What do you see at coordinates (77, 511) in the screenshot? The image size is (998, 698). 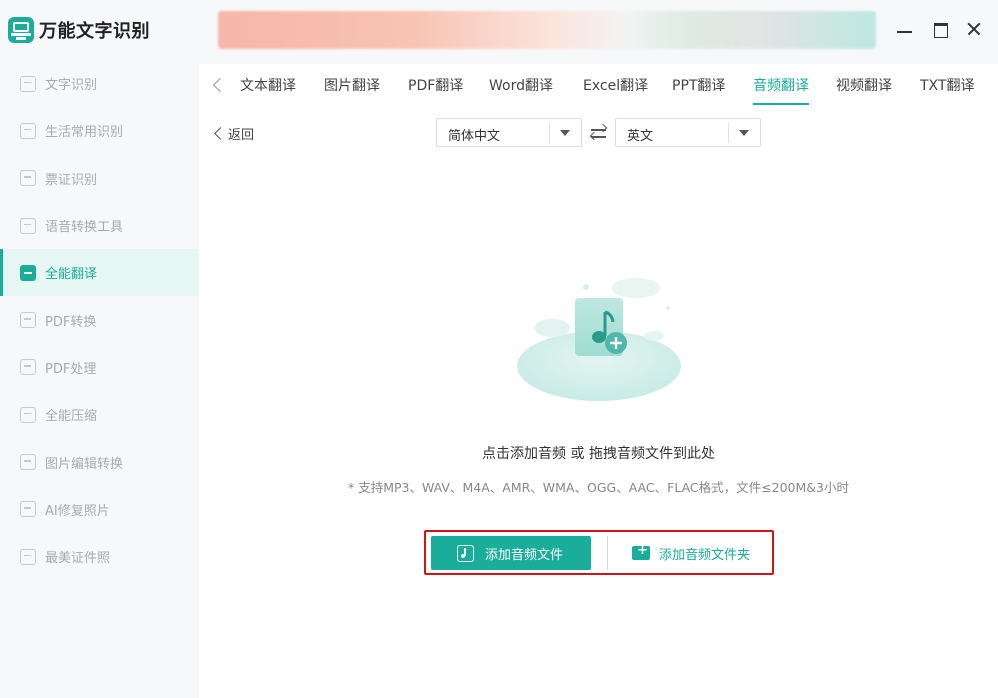 I see `sidebar-item-label: AI修复照片` at bounding box center [77, 511].